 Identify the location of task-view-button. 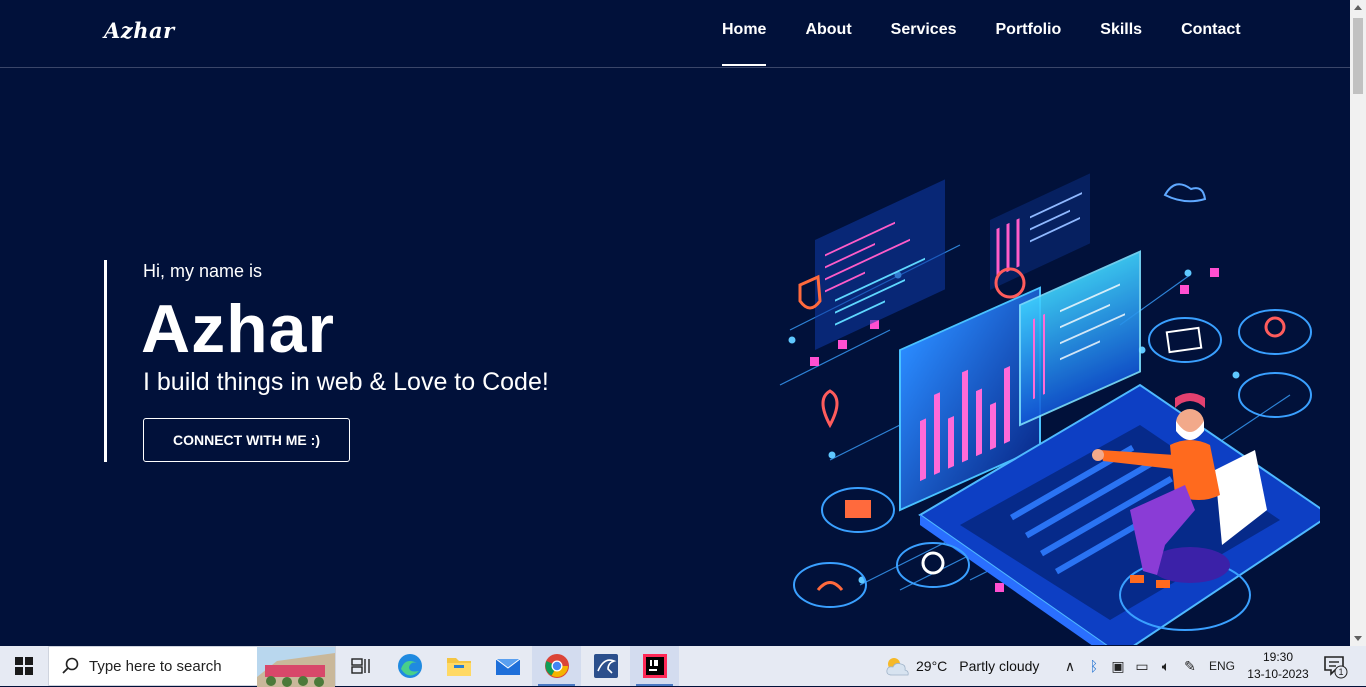
(360, 666).